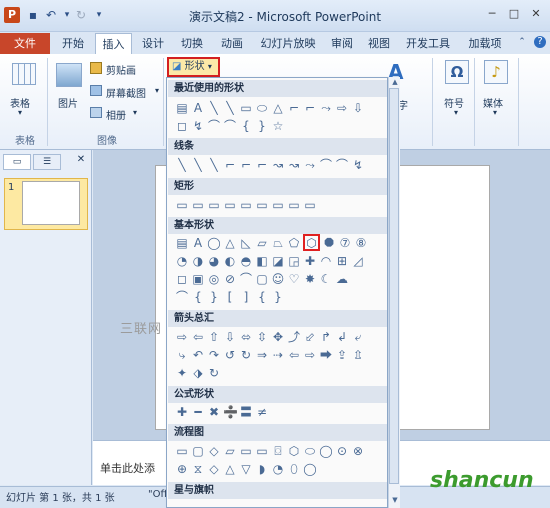 The width and height of the screenshot is (550, 508). I want to click on scroll-up-icon: ▲, so click(395, 83).